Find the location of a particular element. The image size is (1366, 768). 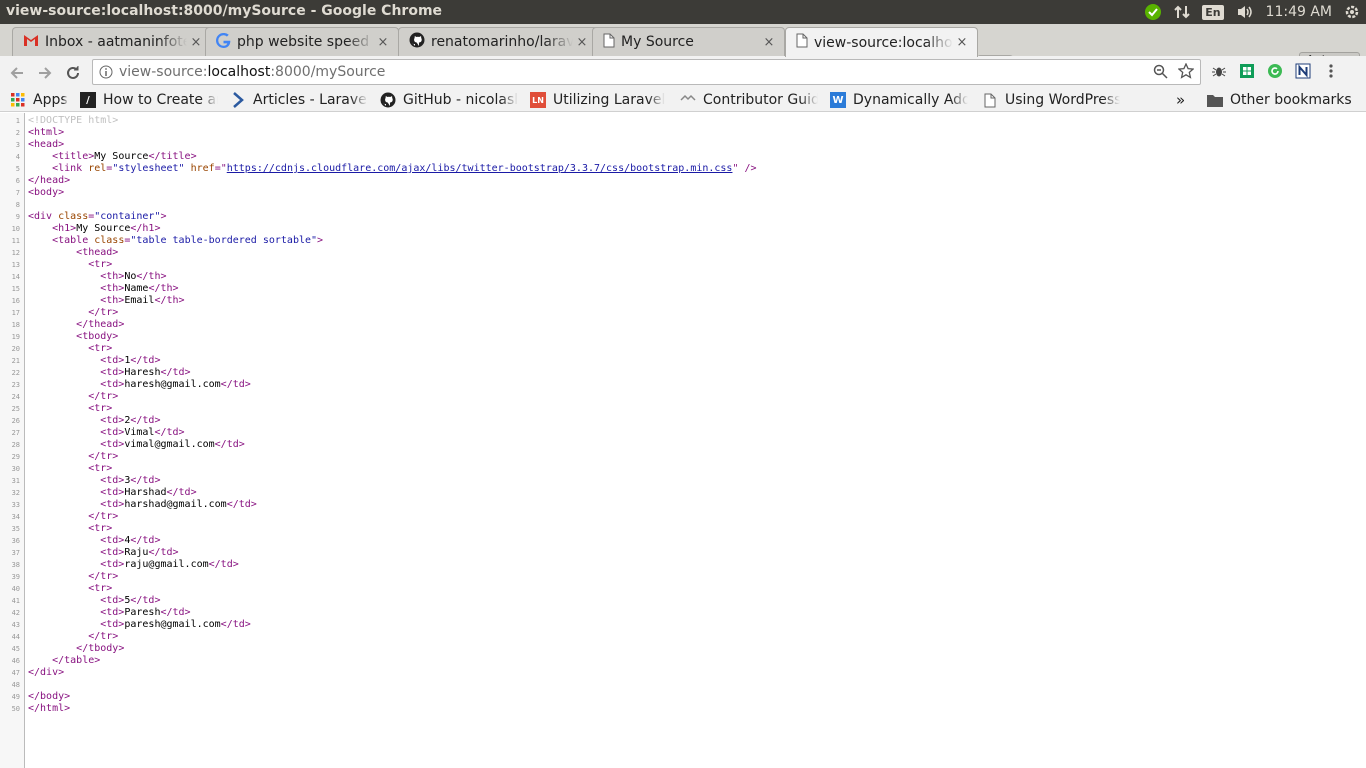

url-scheme: view-source: is located at coordinates (163, 72).